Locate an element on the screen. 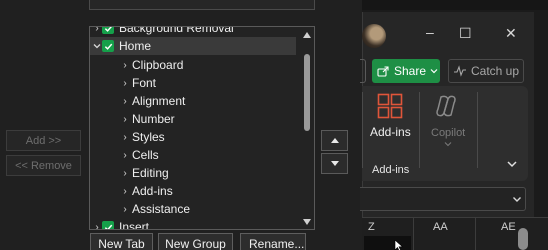 The image size is (548, 250). move-down-button is located at coordinates (334, 163).